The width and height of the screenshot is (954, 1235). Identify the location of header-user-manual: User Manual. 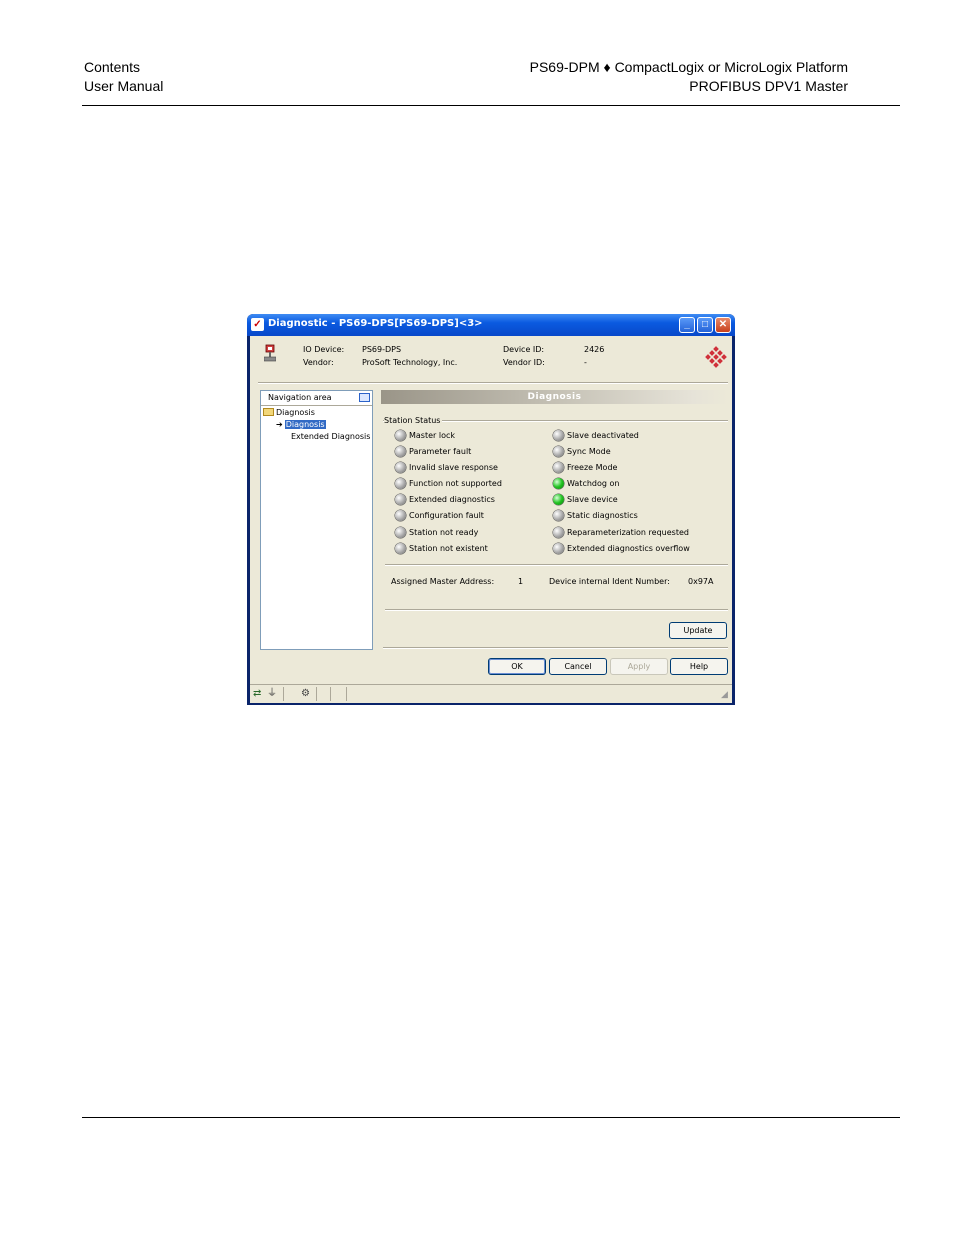
(124, 86).